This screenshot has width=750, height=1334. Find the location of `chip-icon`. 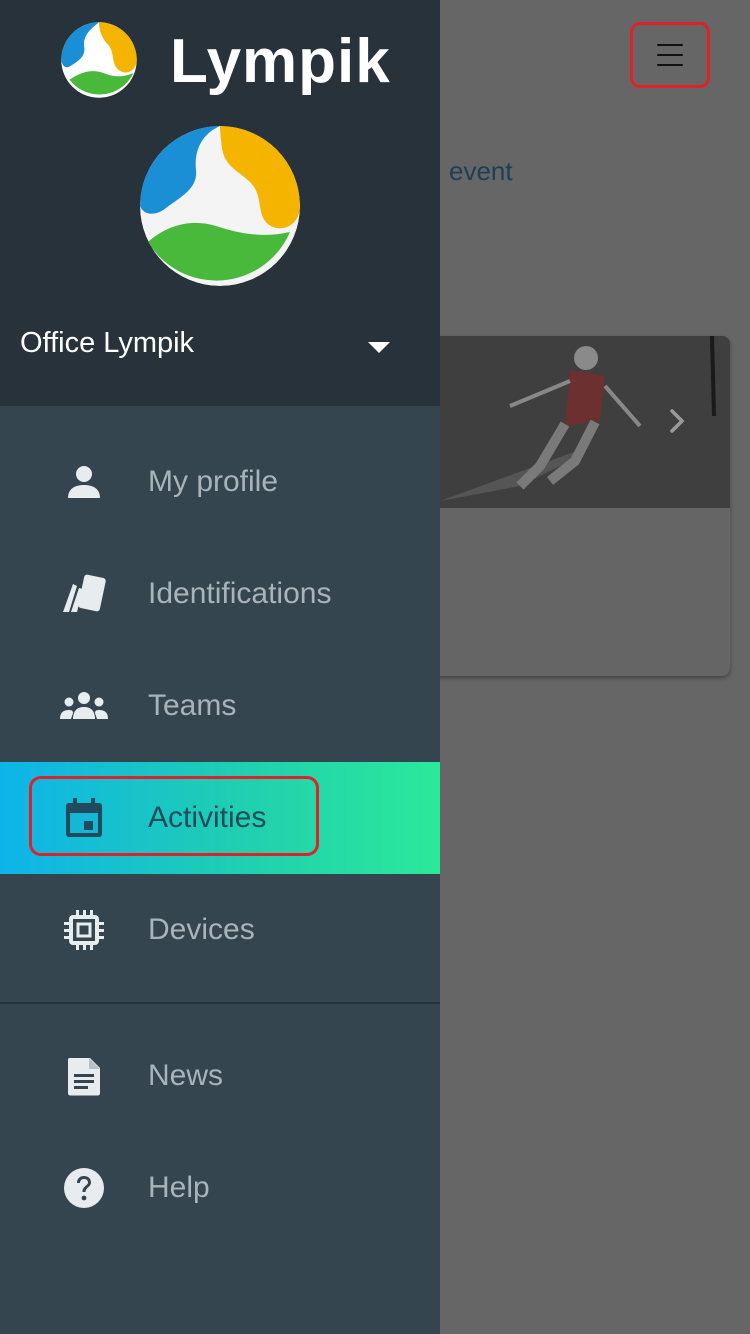

chip-icon is located at coordinates (84, 930).